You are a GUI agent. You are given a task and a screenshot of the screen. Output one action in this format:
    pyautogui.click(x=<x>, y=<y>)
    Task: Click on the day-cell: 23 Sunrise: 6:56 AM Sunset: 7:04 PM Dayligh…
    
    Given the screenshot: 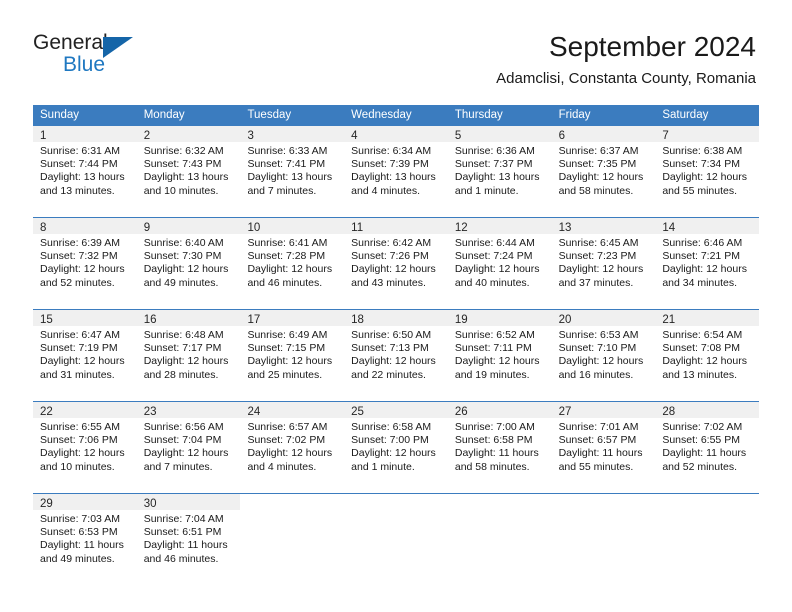 What is the action you would take?
    pyautogui.click(x=188, y=446)
    